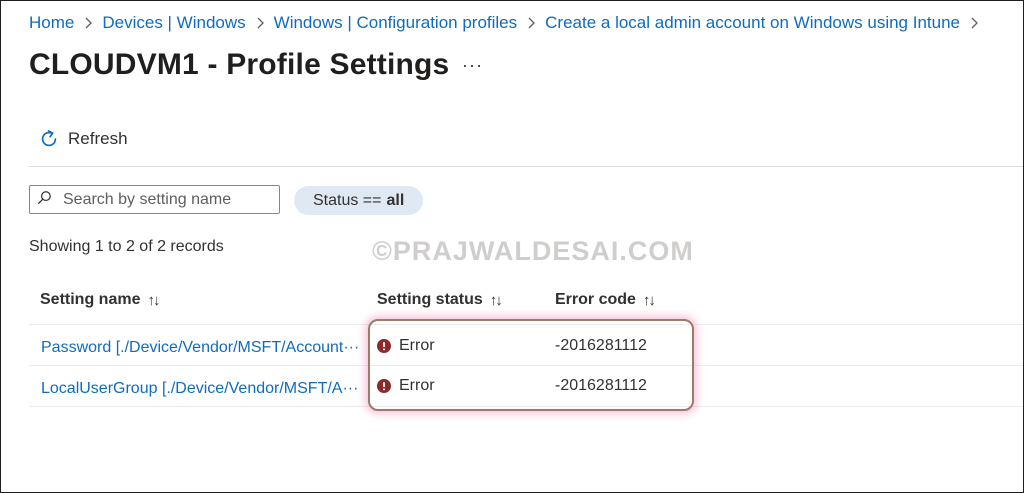  What do you see at coordinates (126, 246) in the screenshot?
I see `records-count: Showing 1 to 2 of 2 records` at bounding box center [126, 246].